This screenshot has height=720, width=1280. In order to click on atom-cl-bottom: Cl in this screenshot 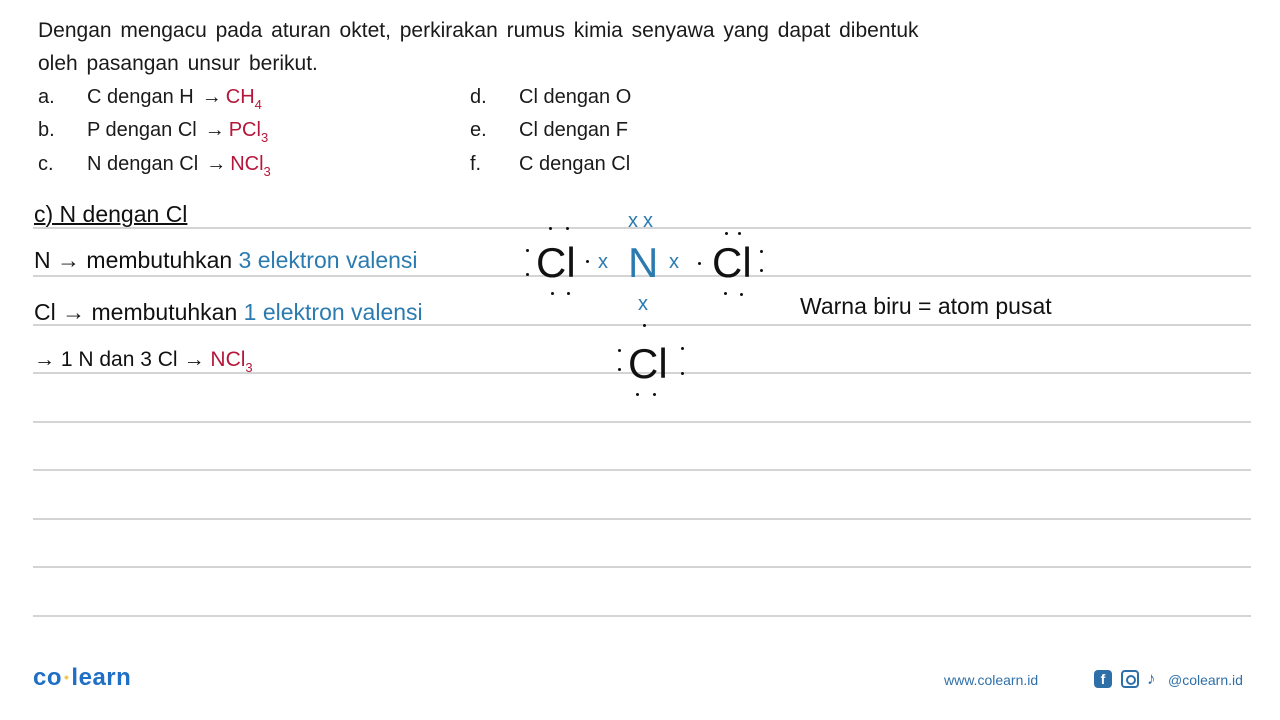, I will do `click(648, 363)`.